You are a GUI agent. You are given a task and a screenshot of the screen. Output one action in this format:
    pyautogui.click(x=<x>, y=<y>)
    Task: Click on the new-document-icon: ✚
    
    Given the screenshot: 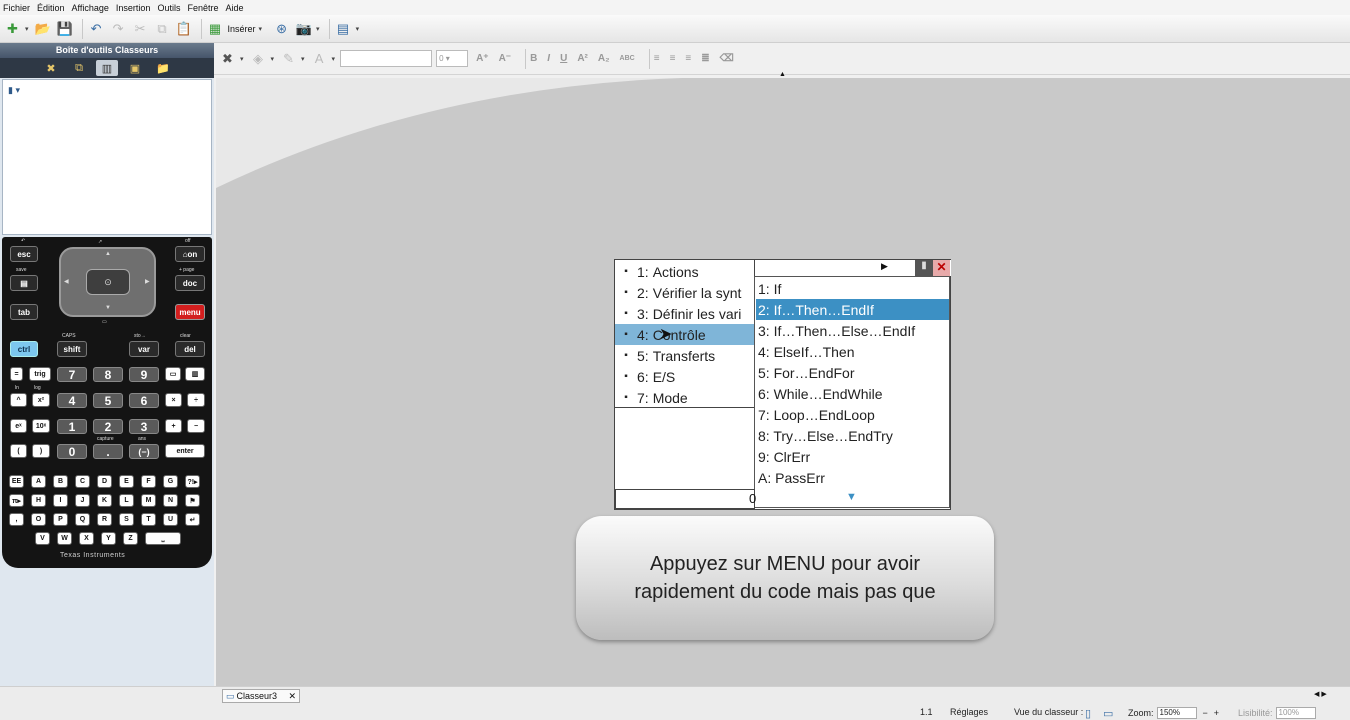 What is the action you would take?
    pyautogui.click(x=12, y=28)
    